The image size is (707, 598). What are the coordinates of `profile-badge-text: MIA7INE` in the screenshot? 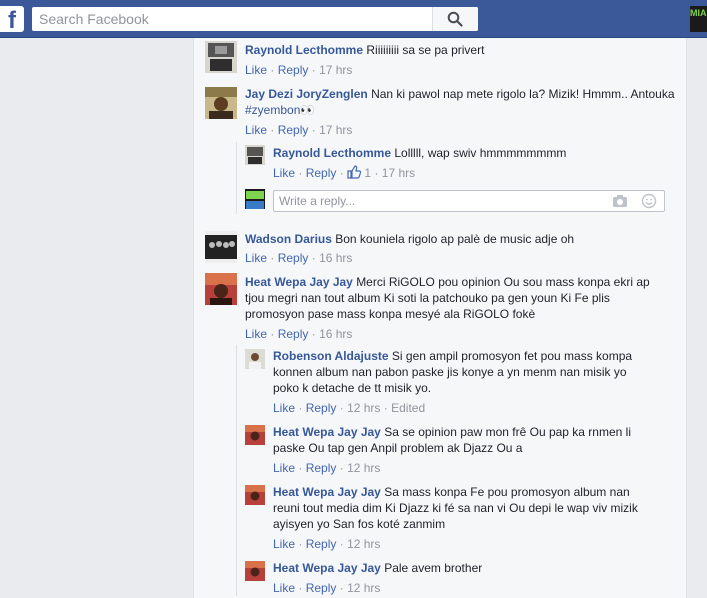 It's located at (698, 13).